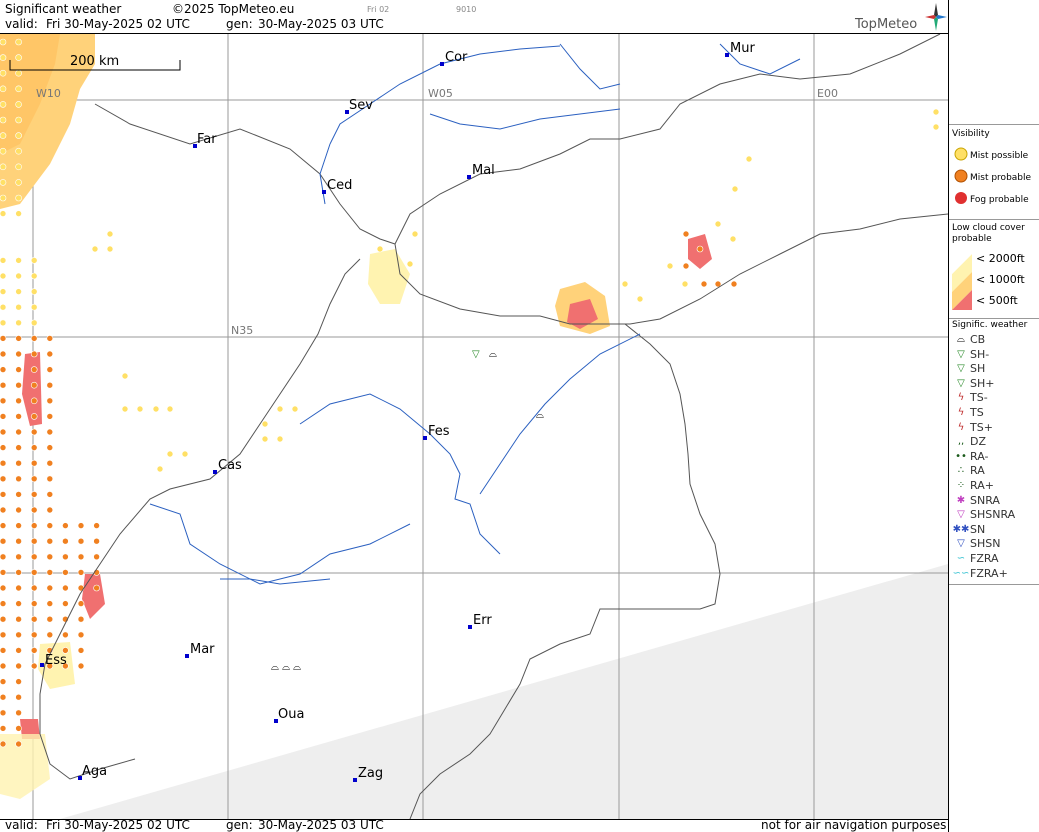 This screenshot has width=1039, height=832. Describe the element at coordinates (977, 412) in the screenshot. I see `sigwx-code: TS` at that location.